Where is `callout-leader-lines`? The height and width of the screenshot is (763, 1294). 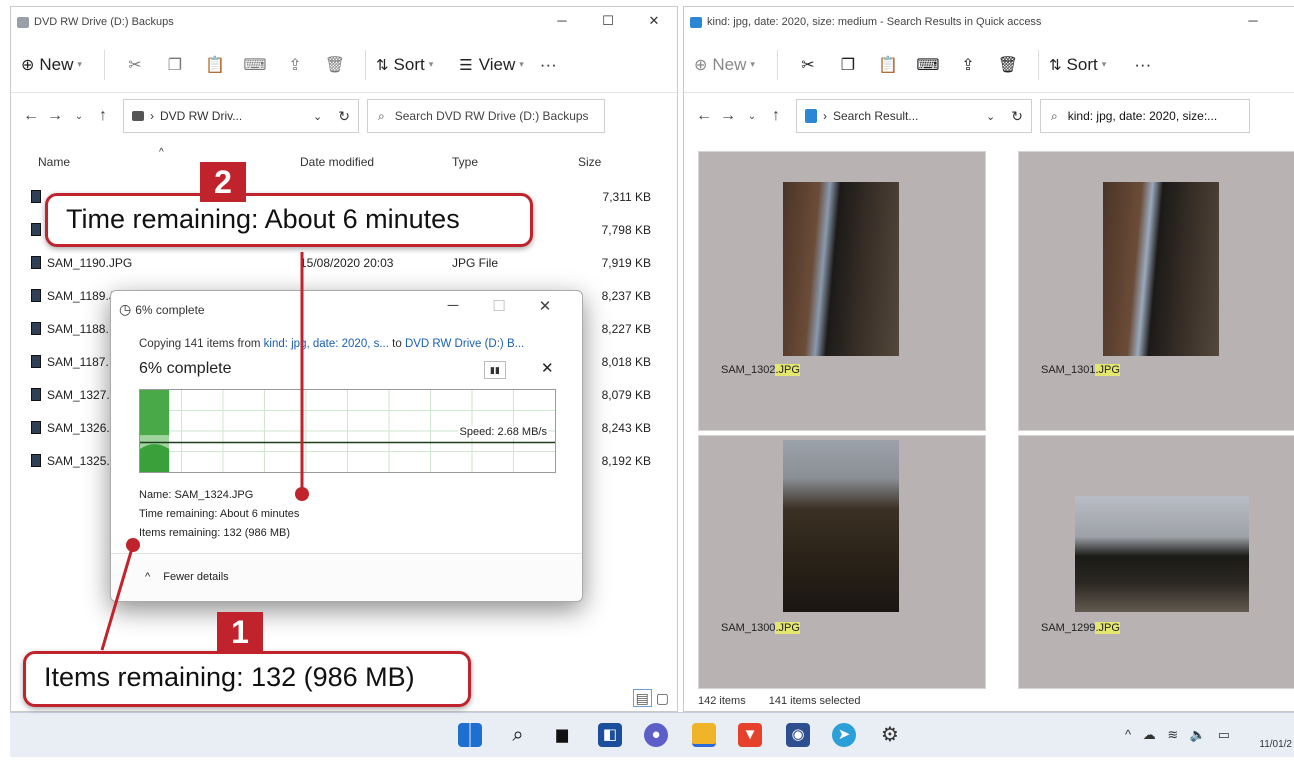 callout-leader-lines is located at coordinates (204, 451).